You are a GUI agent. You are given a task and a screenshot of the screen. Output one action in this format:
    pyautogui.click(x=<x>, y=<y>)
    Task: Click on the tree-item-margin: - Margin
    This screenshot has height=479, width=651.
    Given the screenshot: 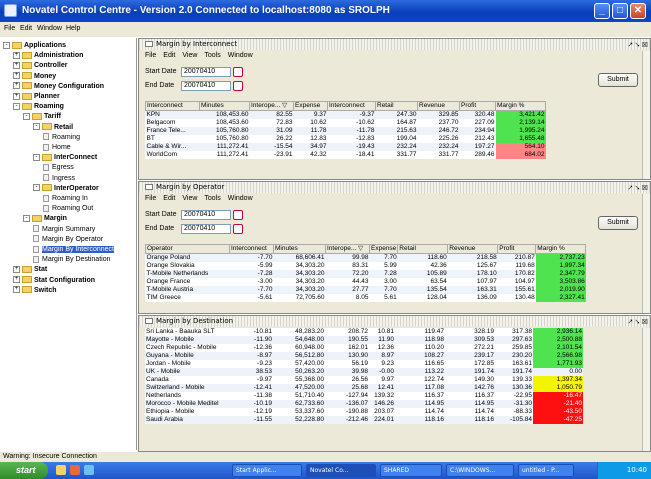 What is the action you would take?
    pyautogui.click(x=45, y=219)
    